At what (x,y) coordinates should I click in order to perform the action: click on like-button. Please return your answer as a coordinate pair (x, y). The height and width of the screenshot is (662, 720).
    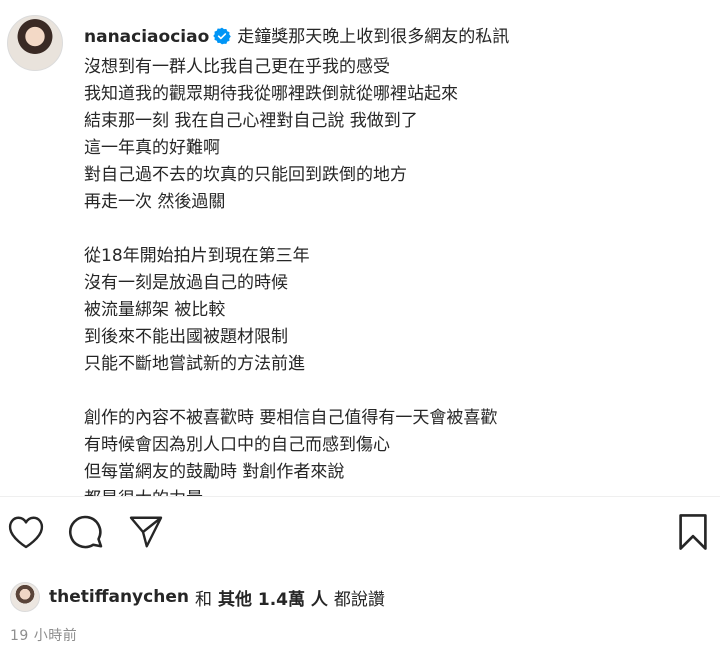
    Looking at the image, I should click on (26, 534).